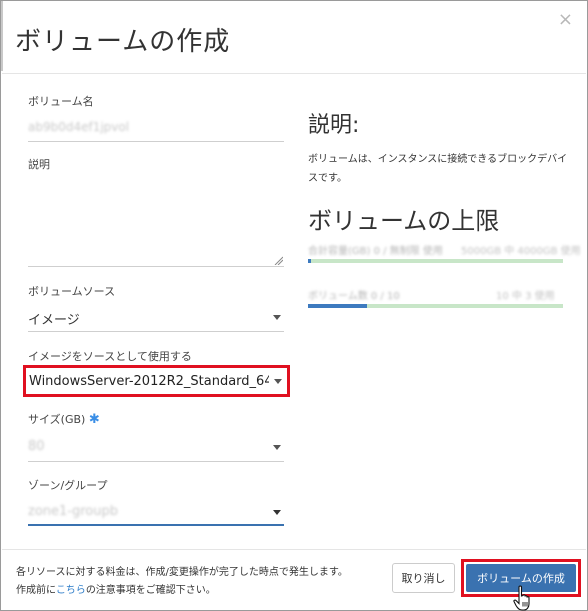 Image resolution: width=588 pixels, height=611 pixels. Describe the element at coordinates (525, 296) in the screenshot. I see `quota-value: 10 中 3 使用` at that location.